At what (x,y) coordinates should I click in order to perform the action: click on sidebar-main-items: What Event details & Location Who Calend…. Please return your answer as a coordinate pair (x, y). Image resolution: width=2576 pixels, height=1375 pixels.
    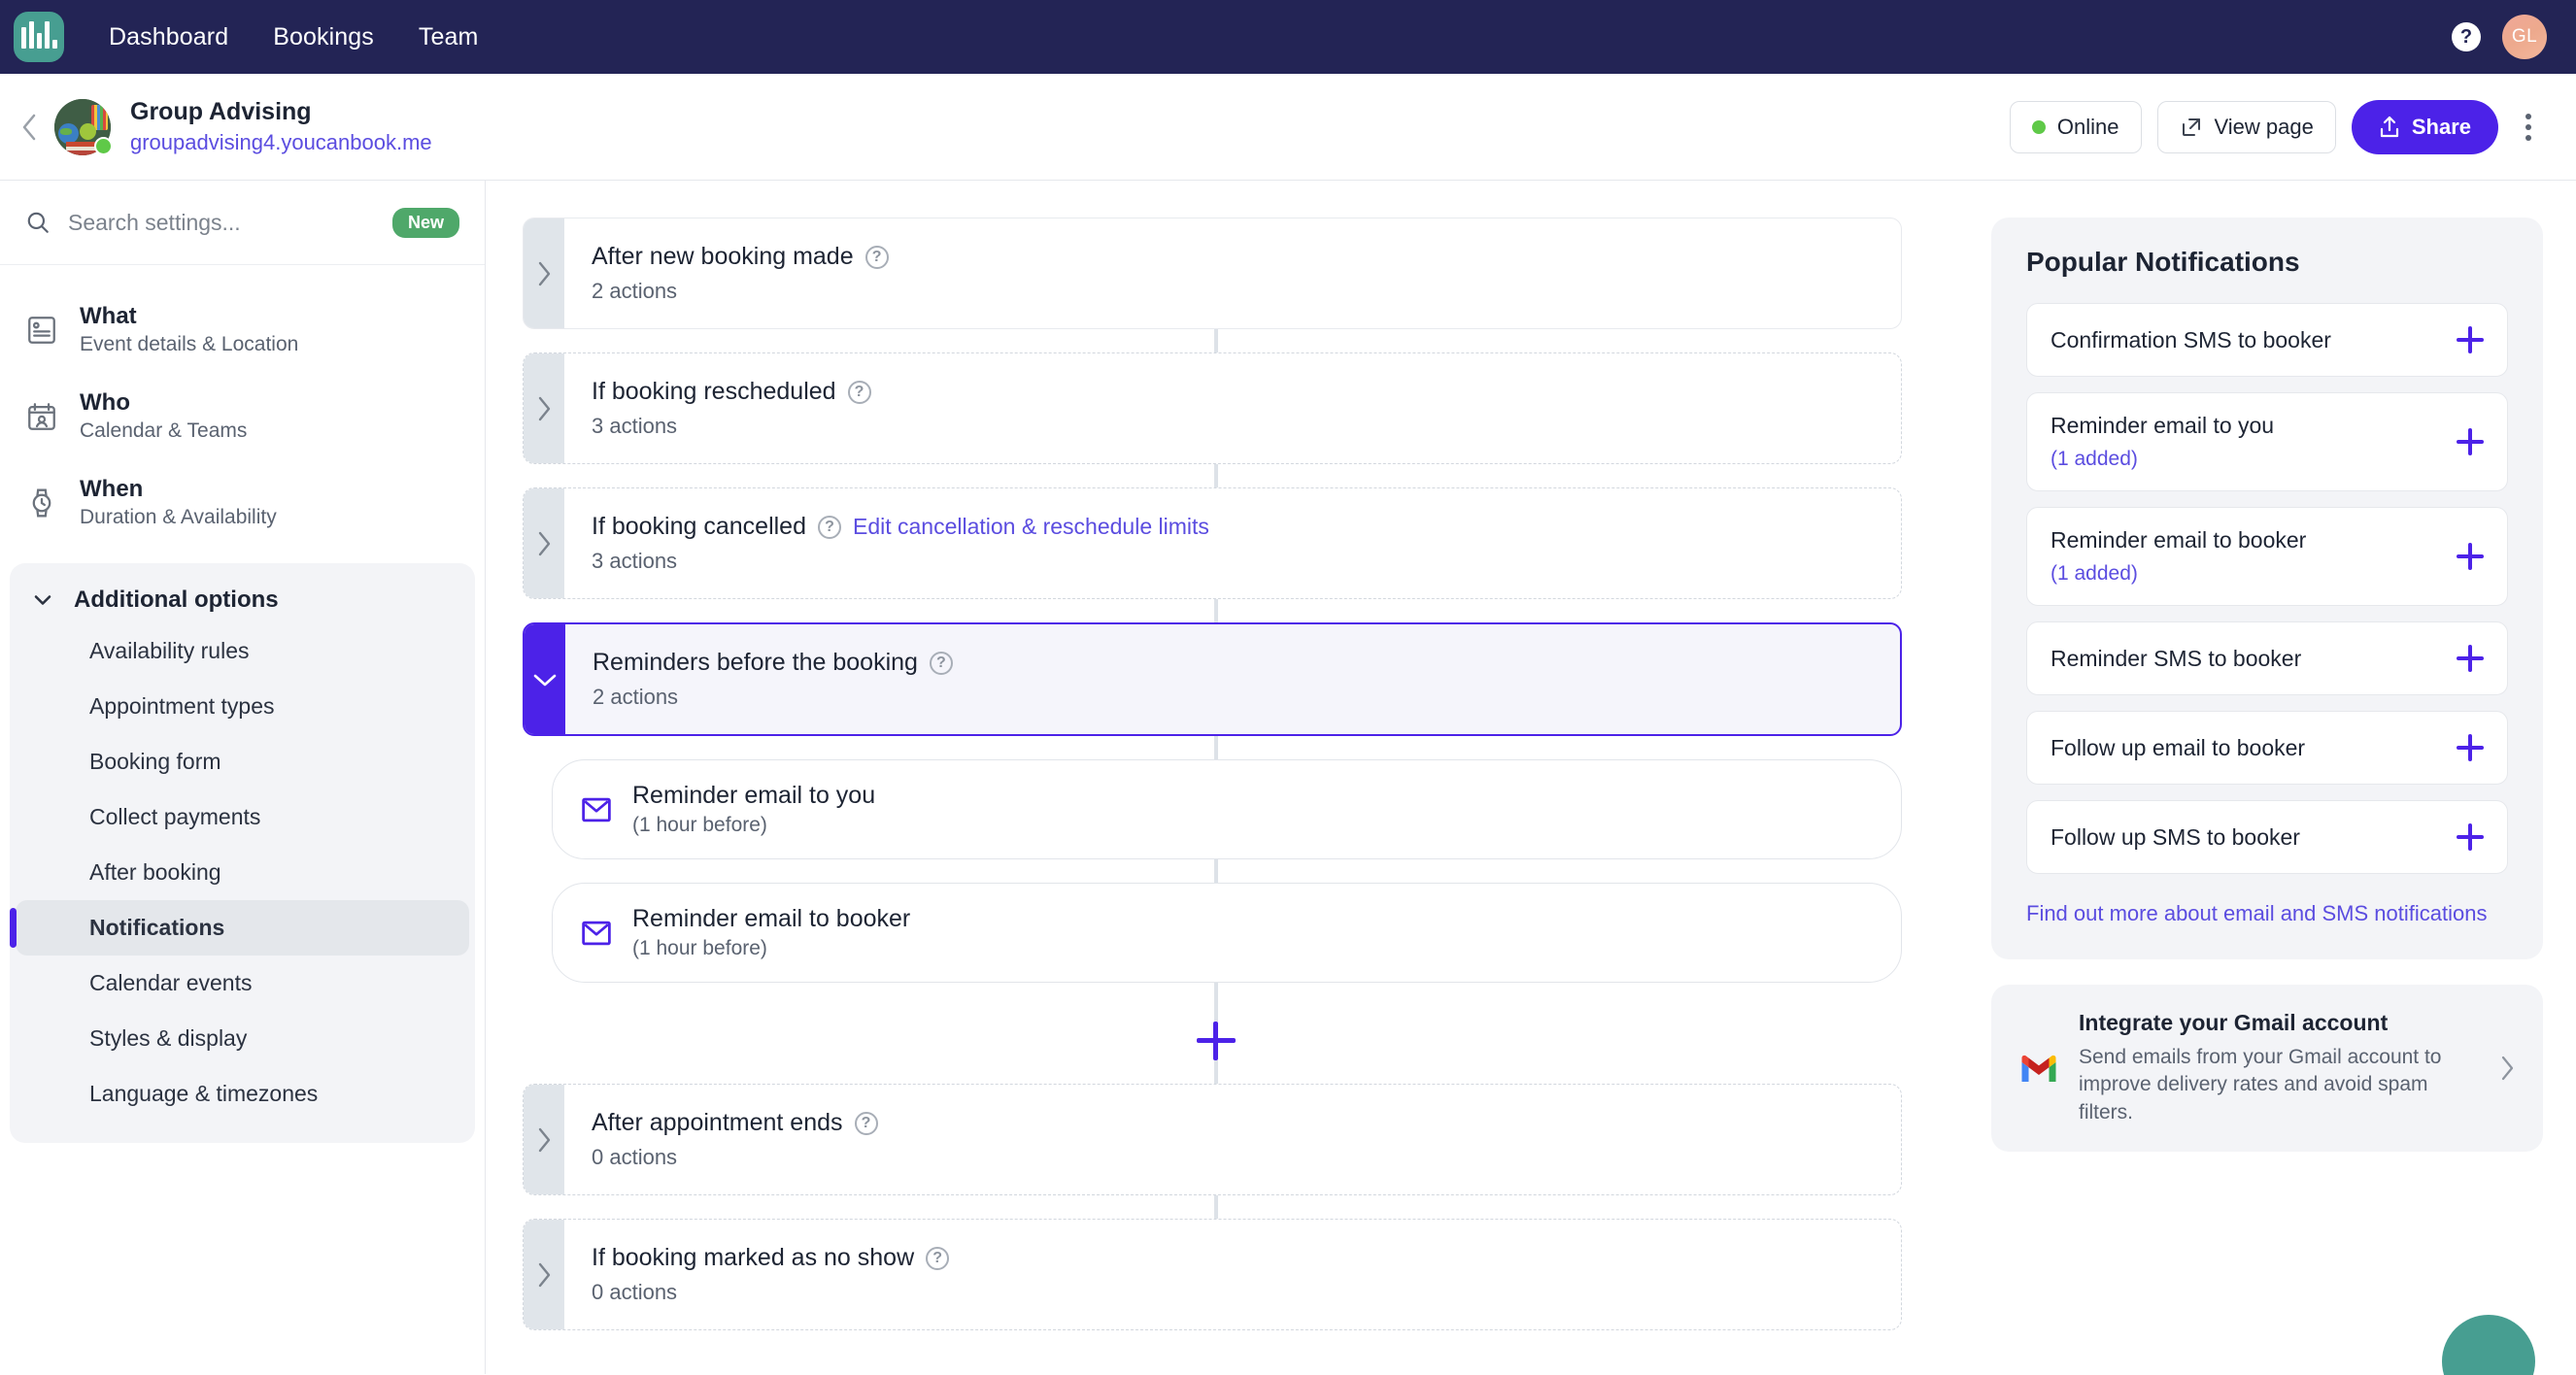
    Looking at the image, I should click on (242, 405).